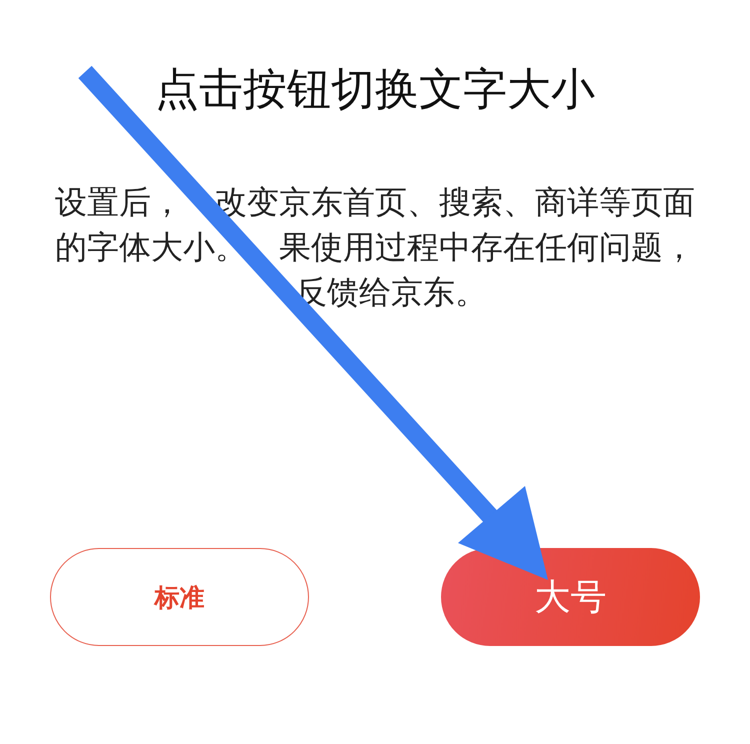 This screenshot has width=750, height=744. What do you see at coordinates (570, 597) in the screenshot?
I see `size-option-button: 大号` at bounding box center [570, 597].